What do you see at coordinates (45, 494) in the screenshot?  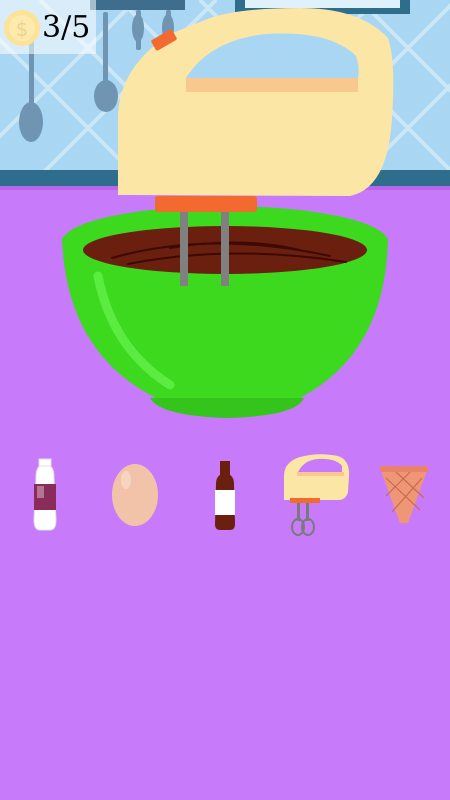 I see `milk-bottle-icon` at bounding box center [45, 494].